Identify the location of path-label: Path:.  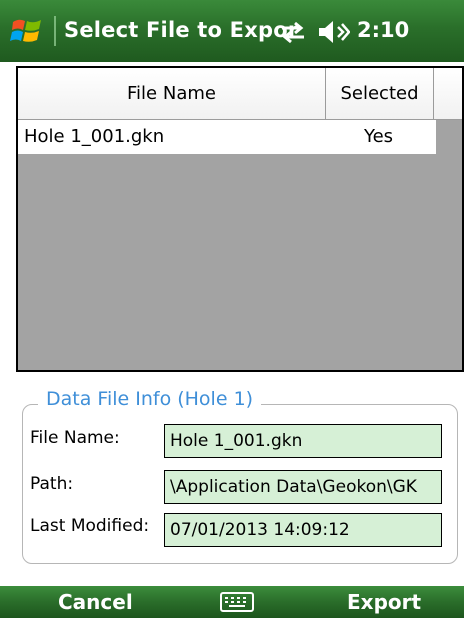
(52, 484).